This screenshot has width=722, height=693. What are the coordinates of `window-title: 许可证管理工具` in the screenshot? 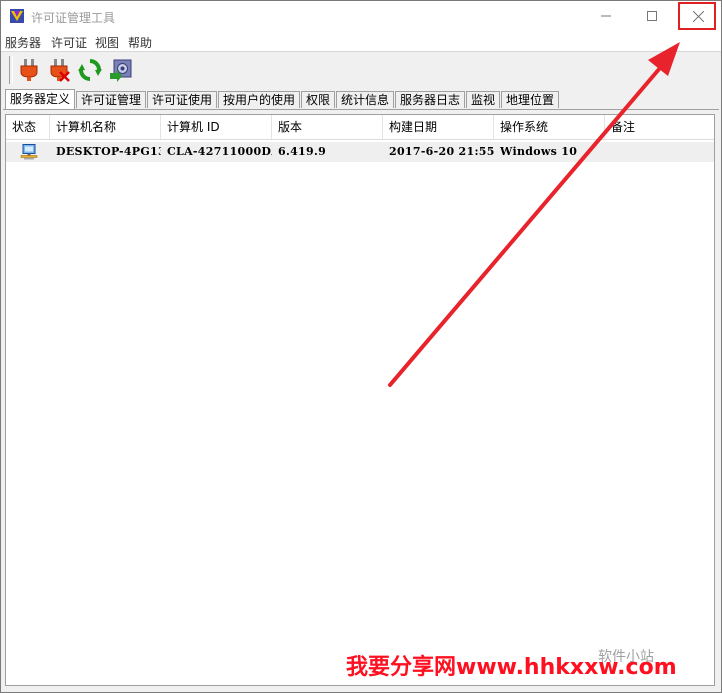 It's located at (73, 18).